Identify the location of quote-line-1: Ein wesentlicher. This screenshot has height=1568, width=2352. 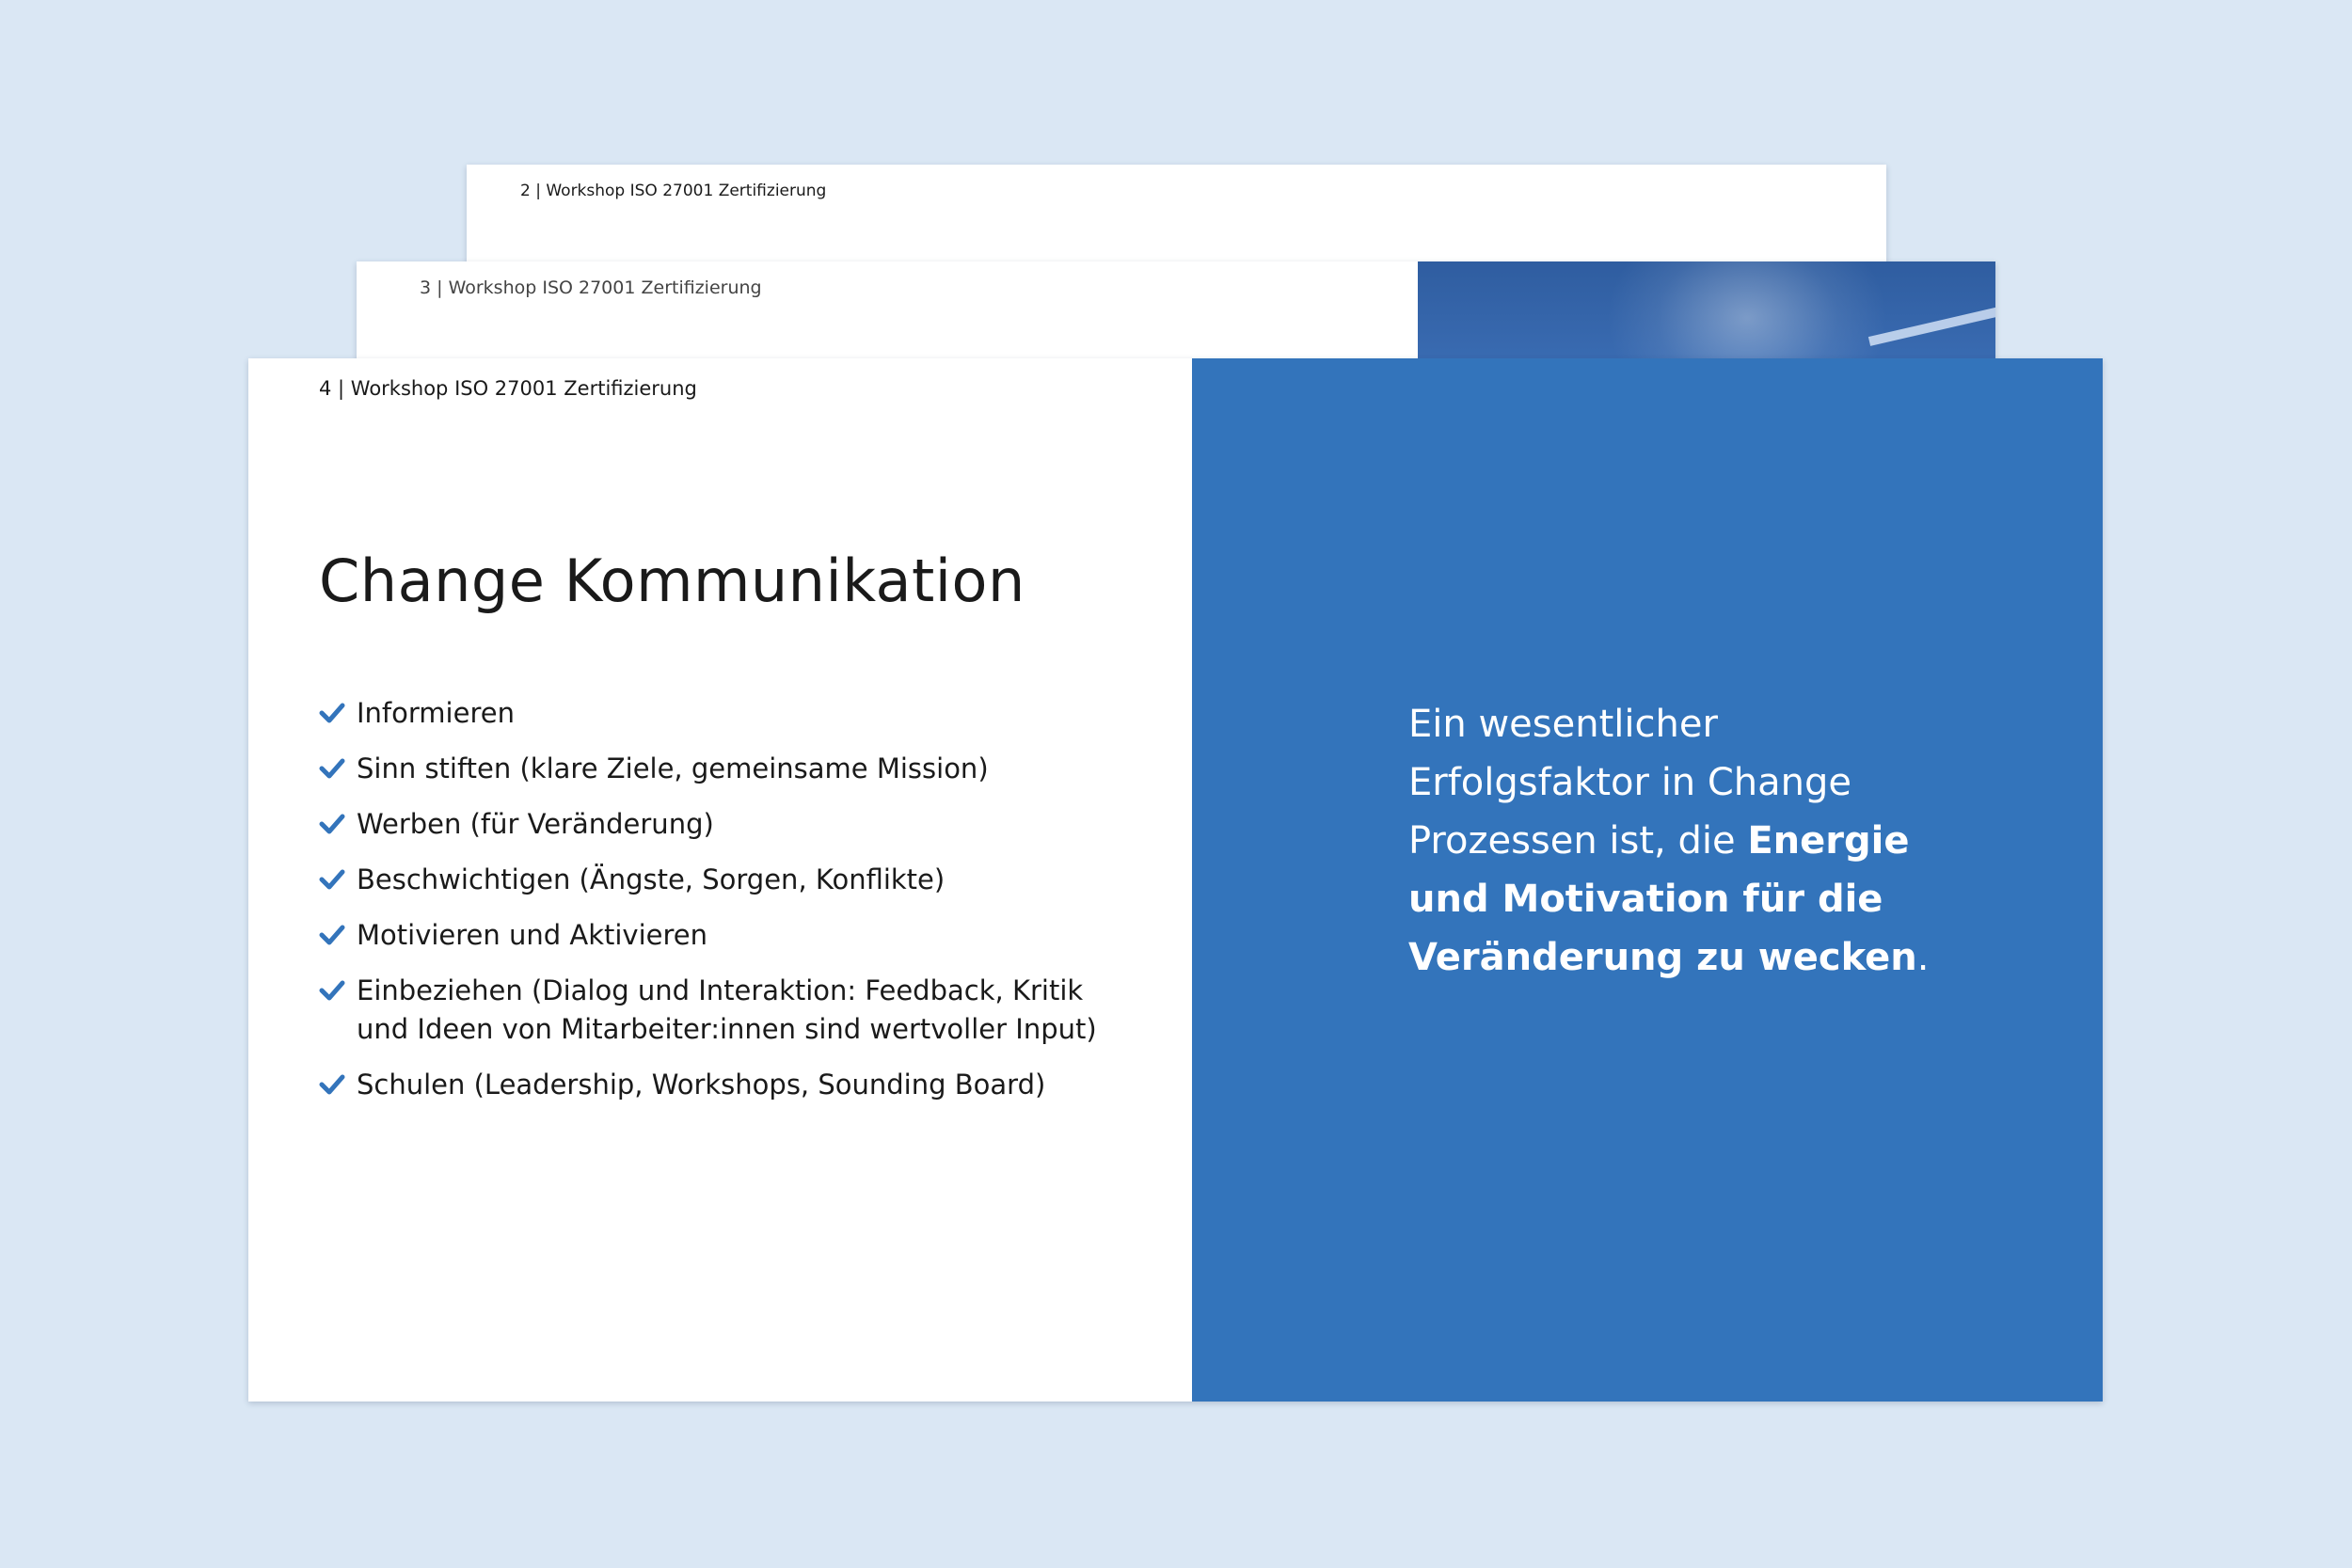
(1563, 725).